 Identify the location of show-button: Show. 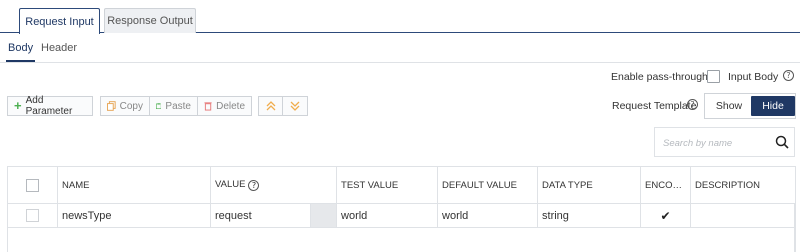
(729, 106).